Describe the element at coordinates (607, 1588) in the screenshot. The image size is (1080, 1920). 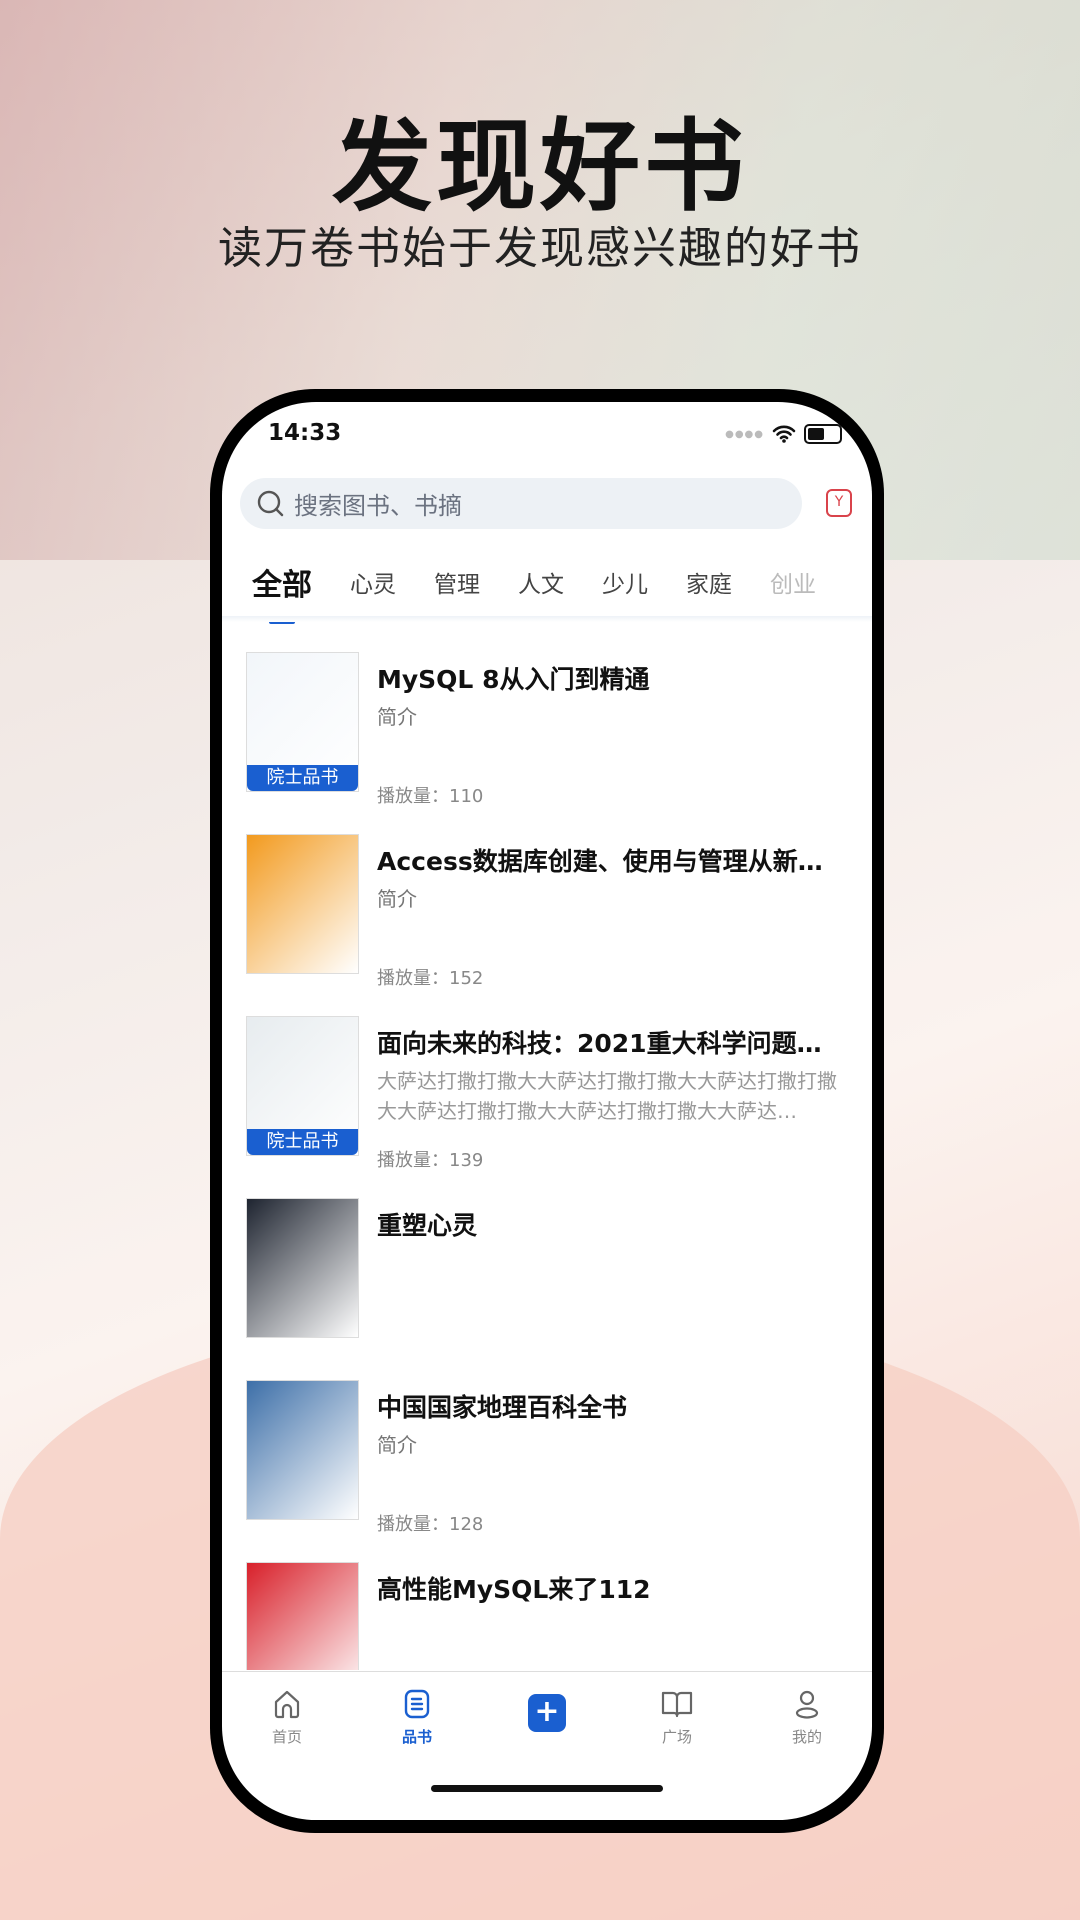
I see `book-title: 高性能MySQL来了112` at that location.